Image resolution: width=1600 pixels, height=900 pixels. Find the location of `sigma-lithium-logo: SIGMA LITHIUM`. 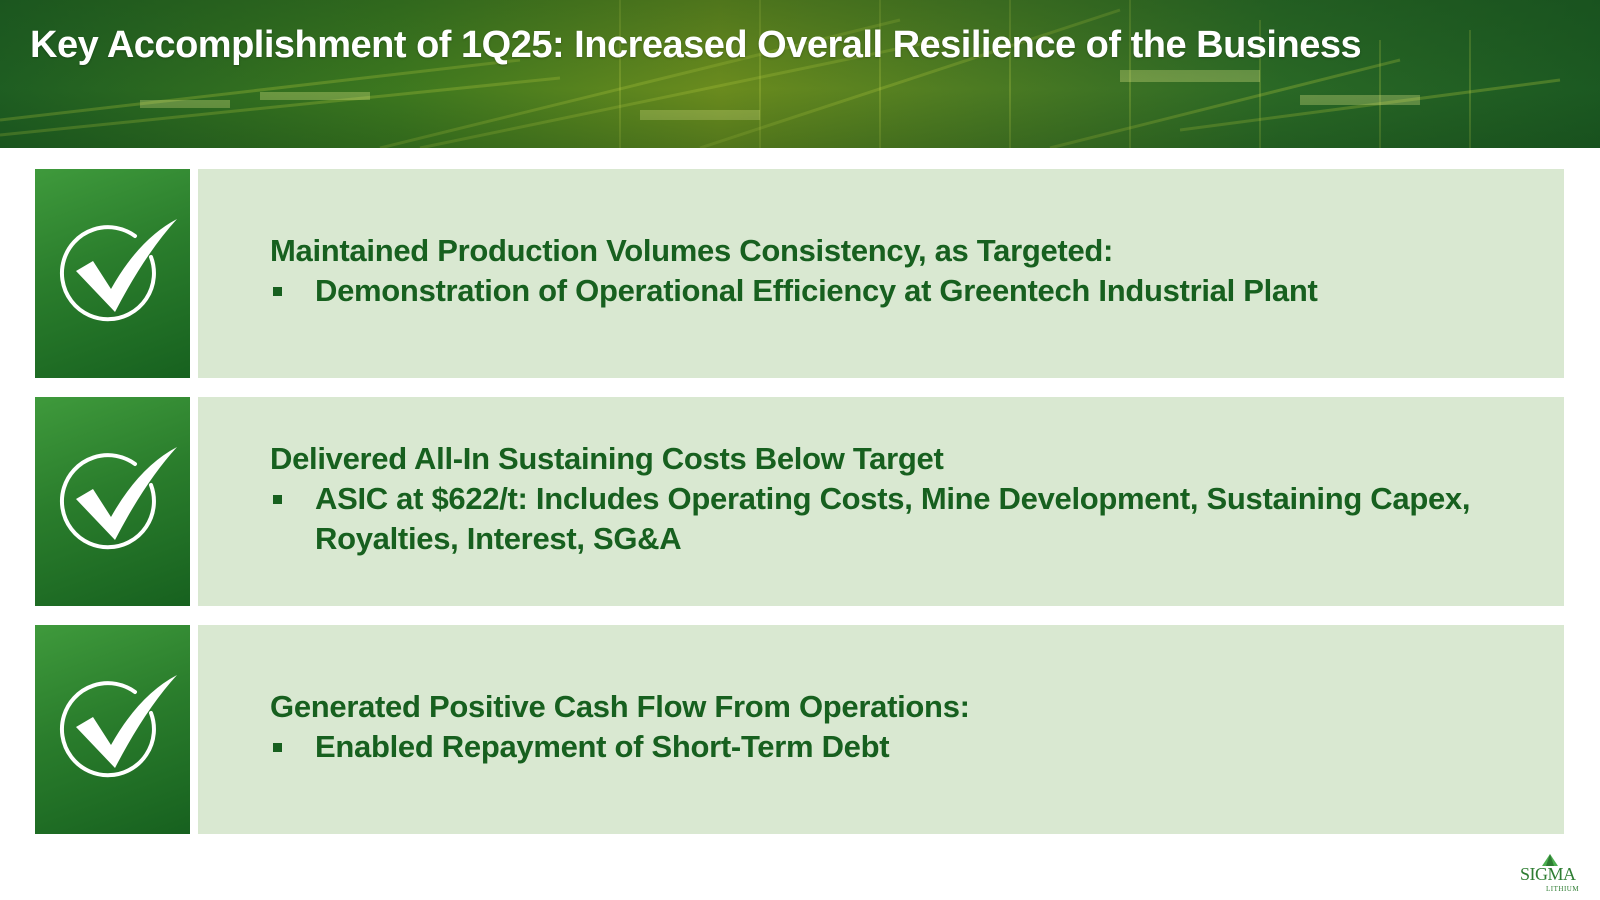

sigma-lithium-logo: SIGMA LITHIUM is located at coordinates (1551, 873).